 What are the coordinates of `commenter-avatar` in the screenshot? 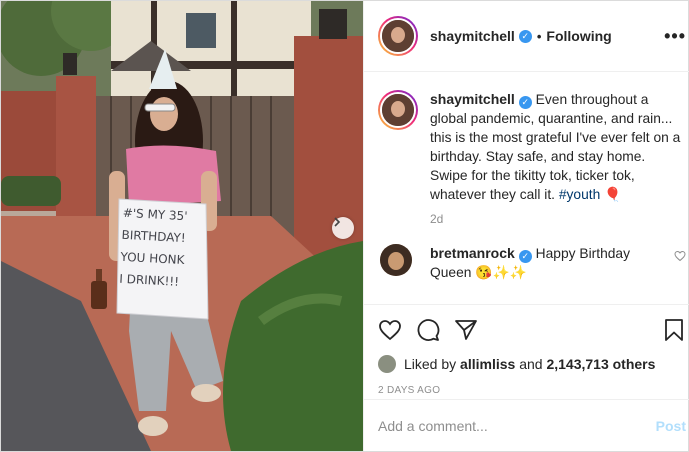 It's located at (396, 260).